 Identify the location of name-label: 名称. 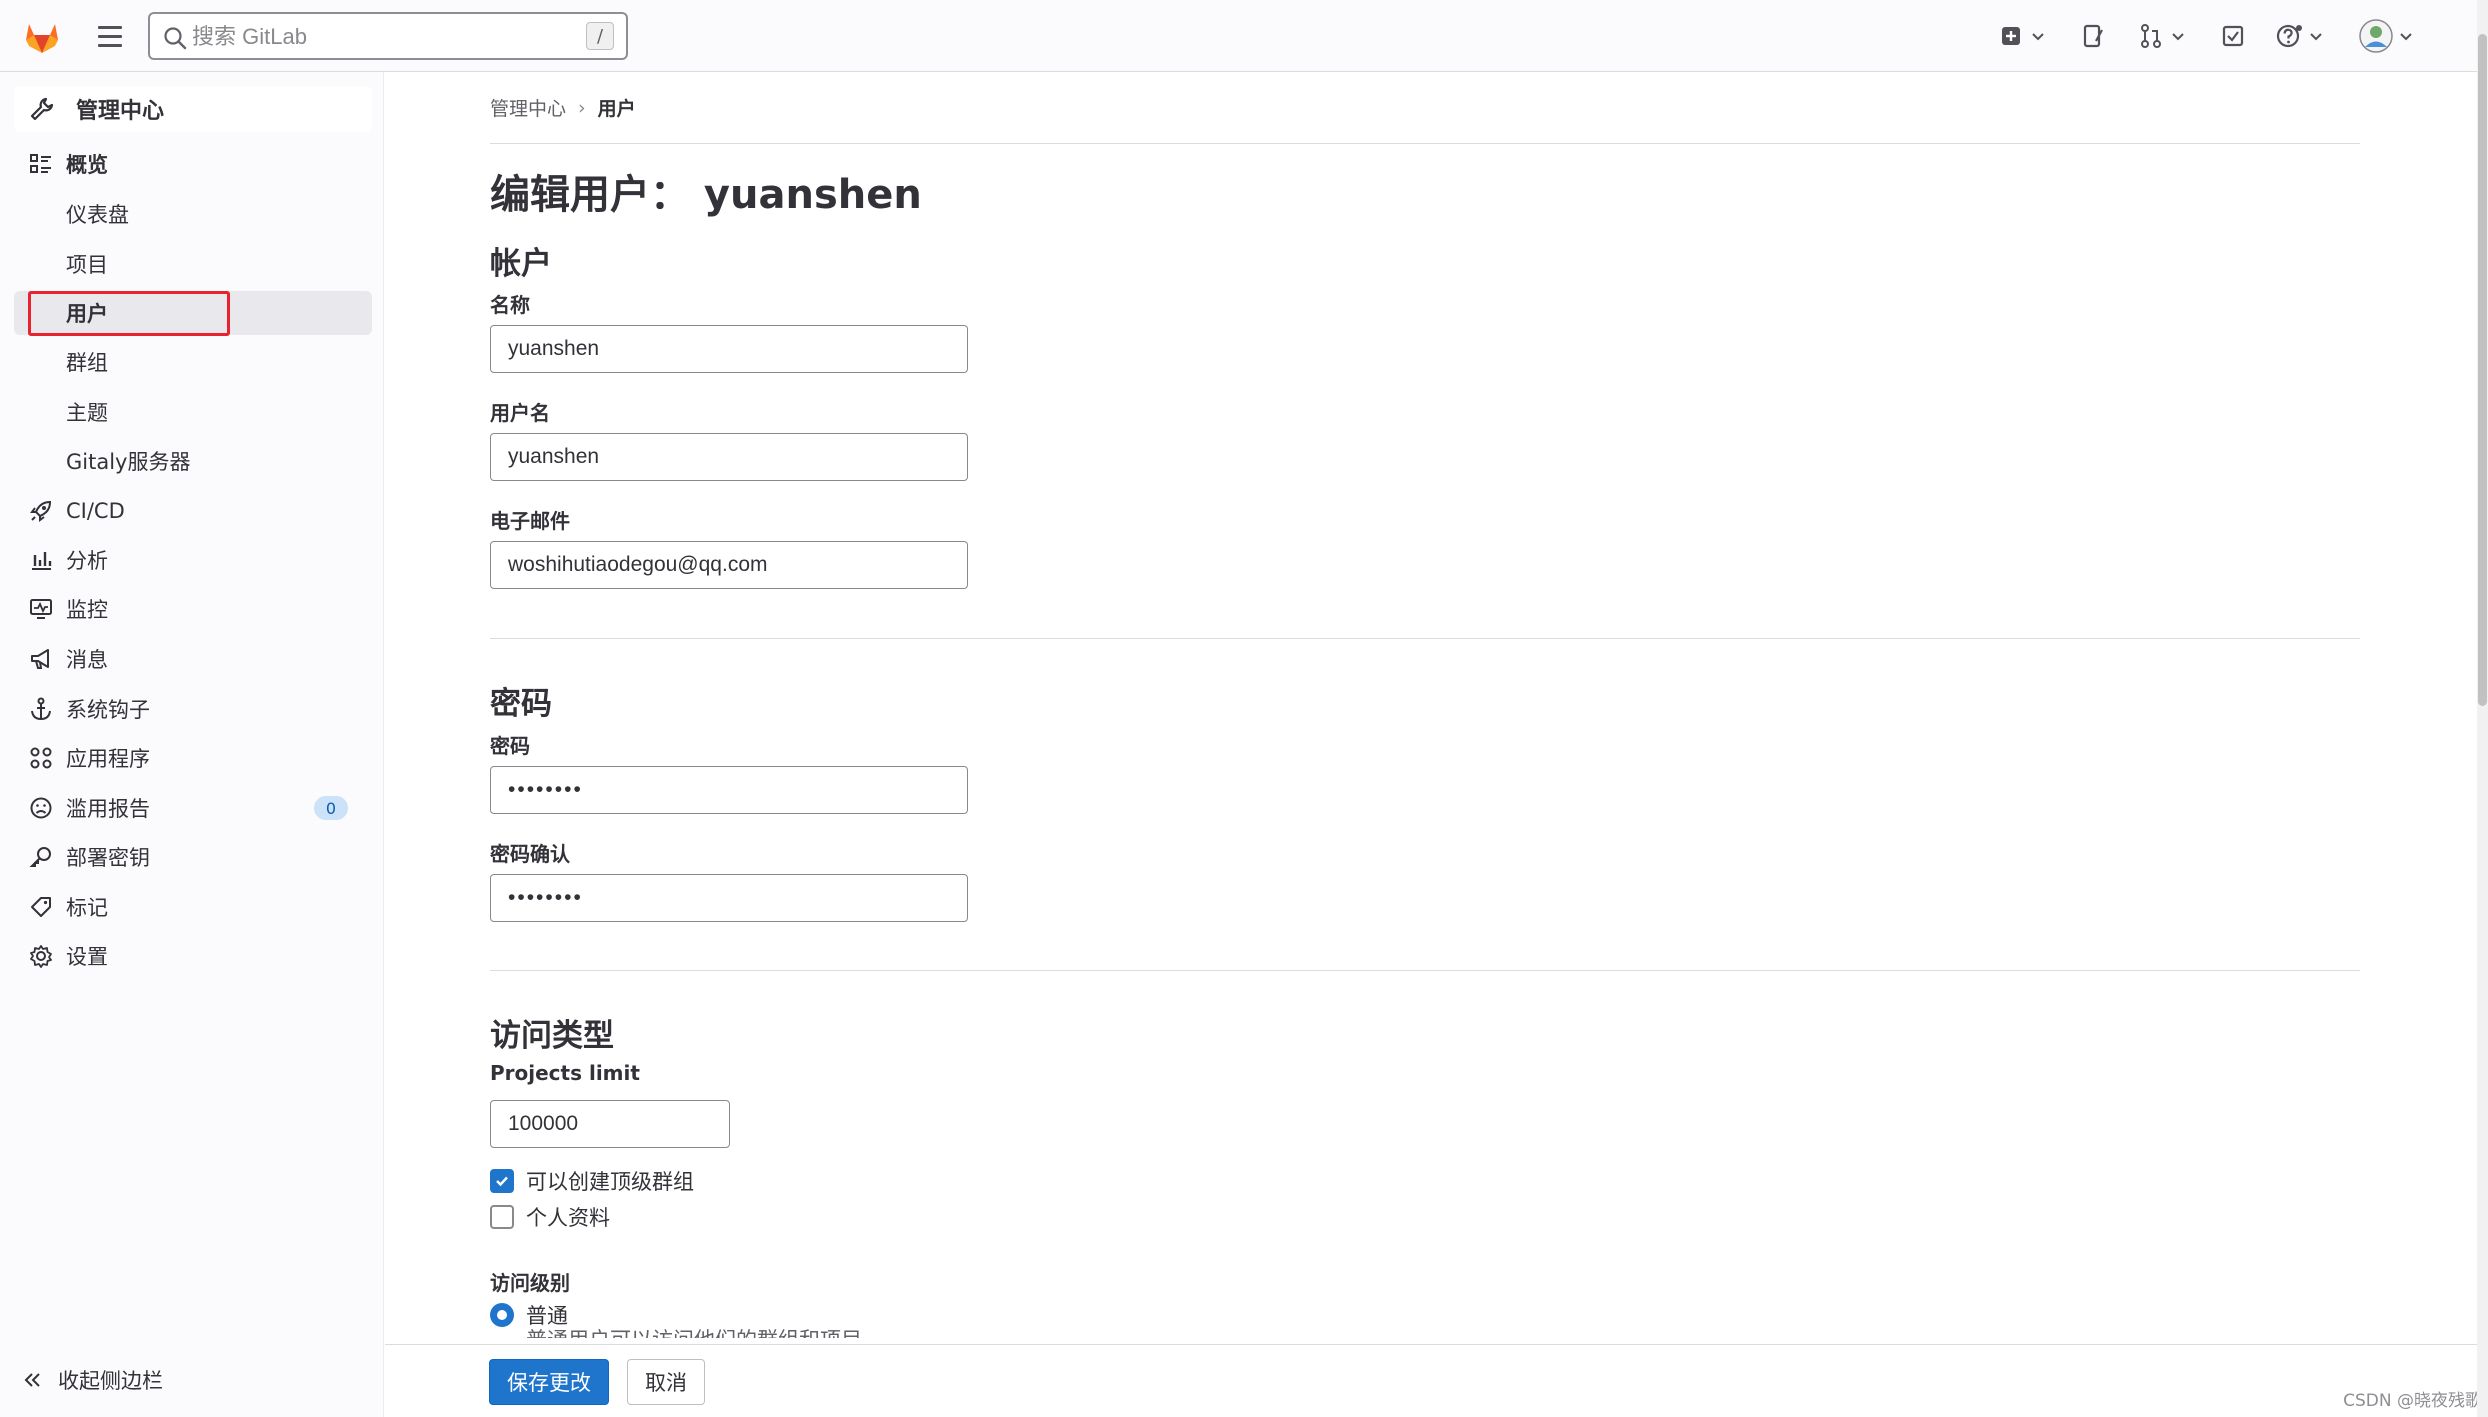
(510, 305).